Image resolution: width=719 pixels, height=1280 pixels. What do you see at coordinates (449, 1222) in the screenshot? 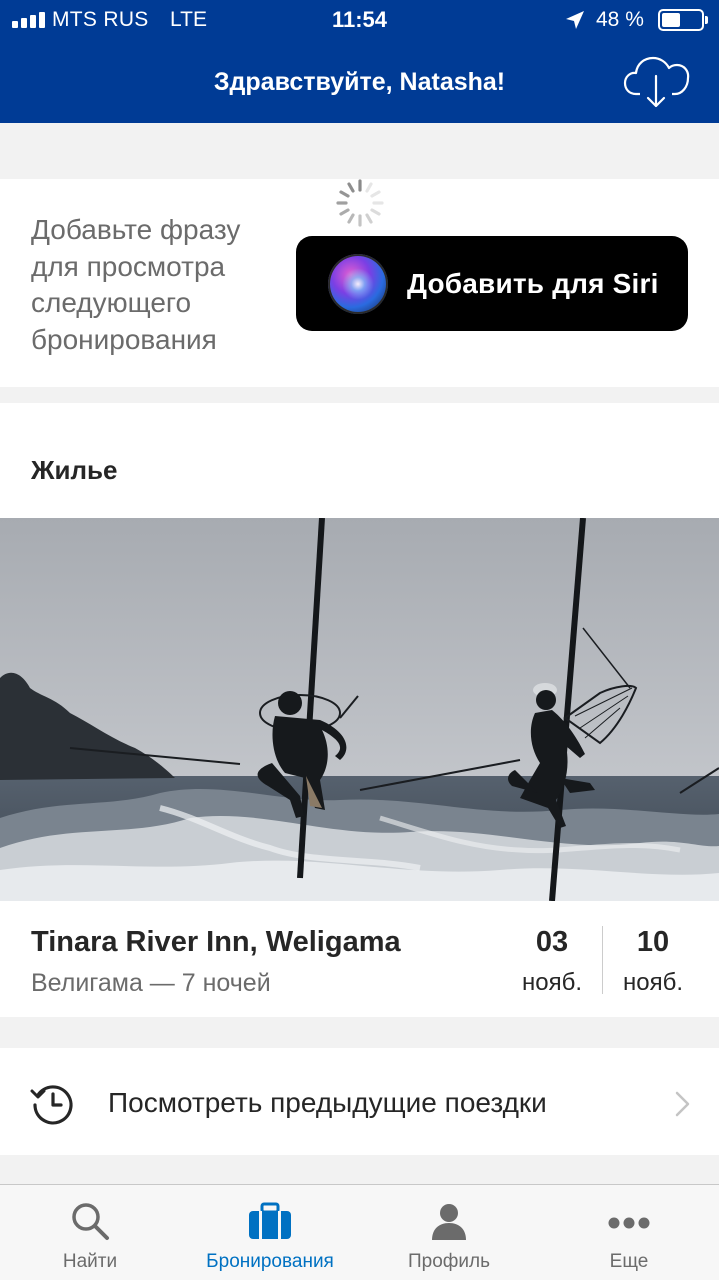
I see `profile-icon` at bounding box center [449, 1222].